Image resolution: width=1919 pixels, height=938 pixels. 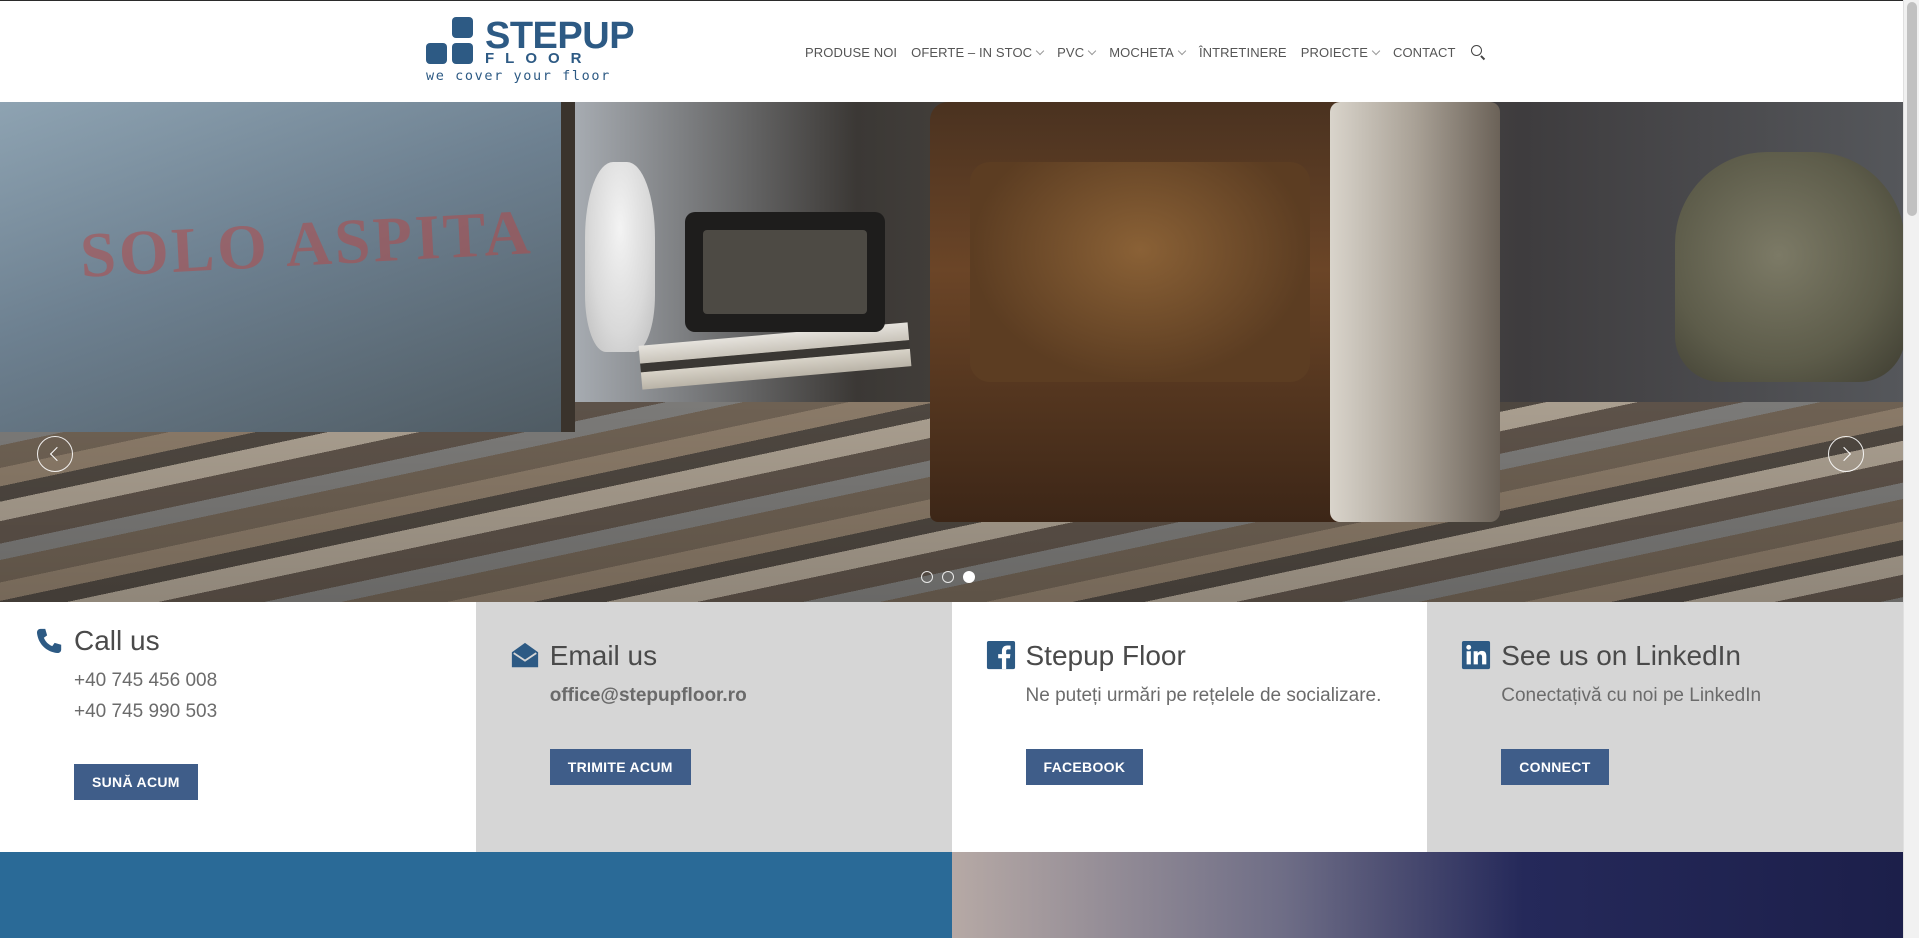 I want to click on nav-item-contact: CONTACT, so click(x=1424, y=52).